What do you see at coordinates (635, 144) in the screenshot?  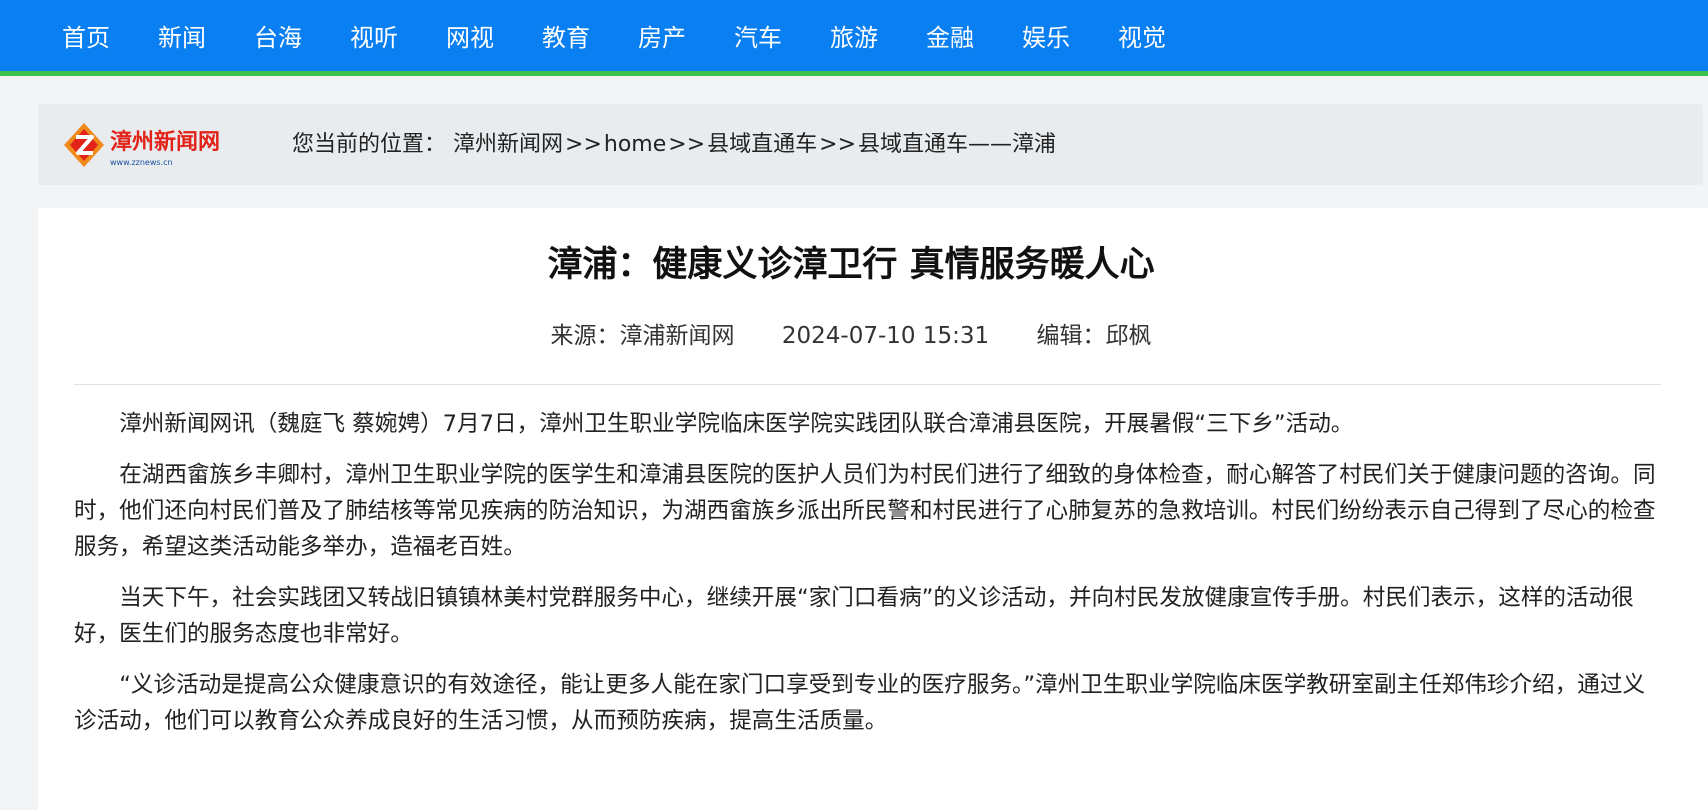 I see `breadcrumb-item-home: home` at bounding box center [635, 144].